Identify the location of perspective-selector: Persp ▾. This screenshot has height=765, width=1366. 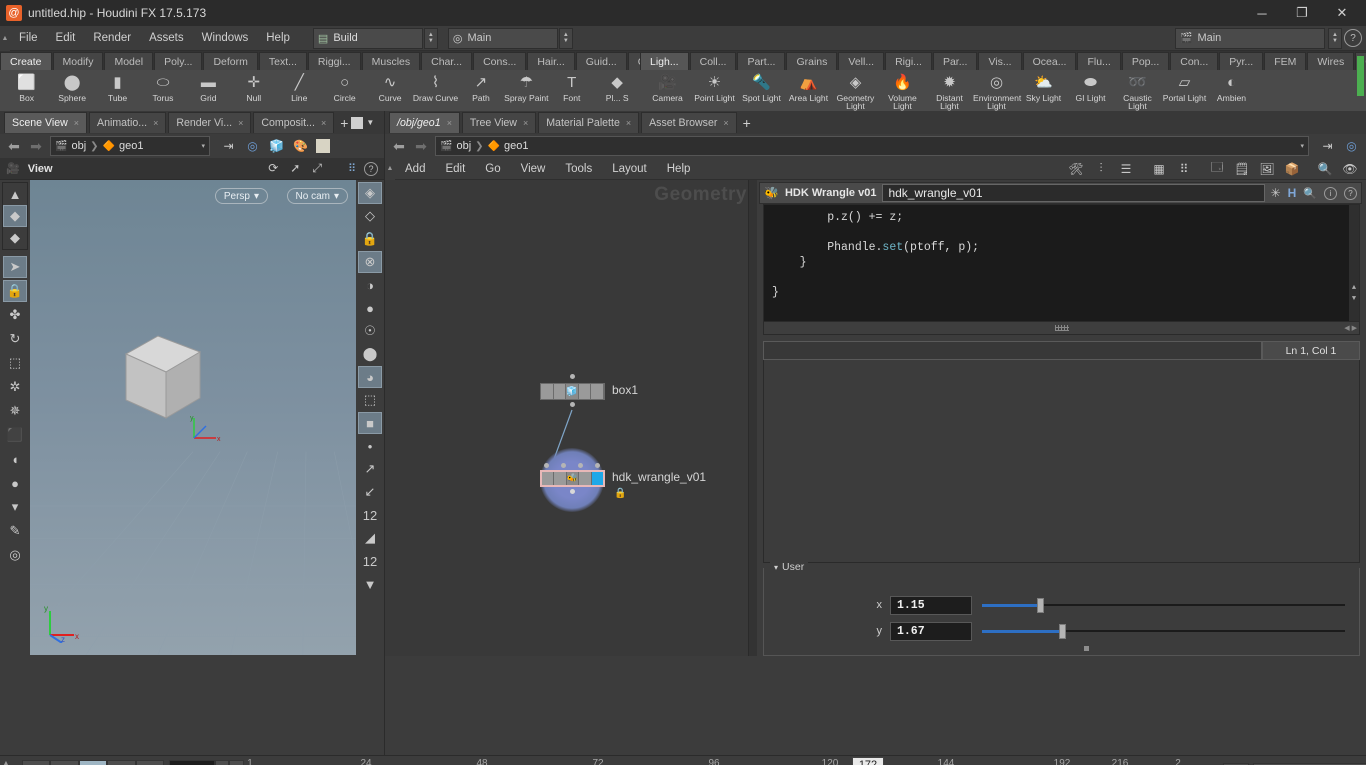
(241, 196).